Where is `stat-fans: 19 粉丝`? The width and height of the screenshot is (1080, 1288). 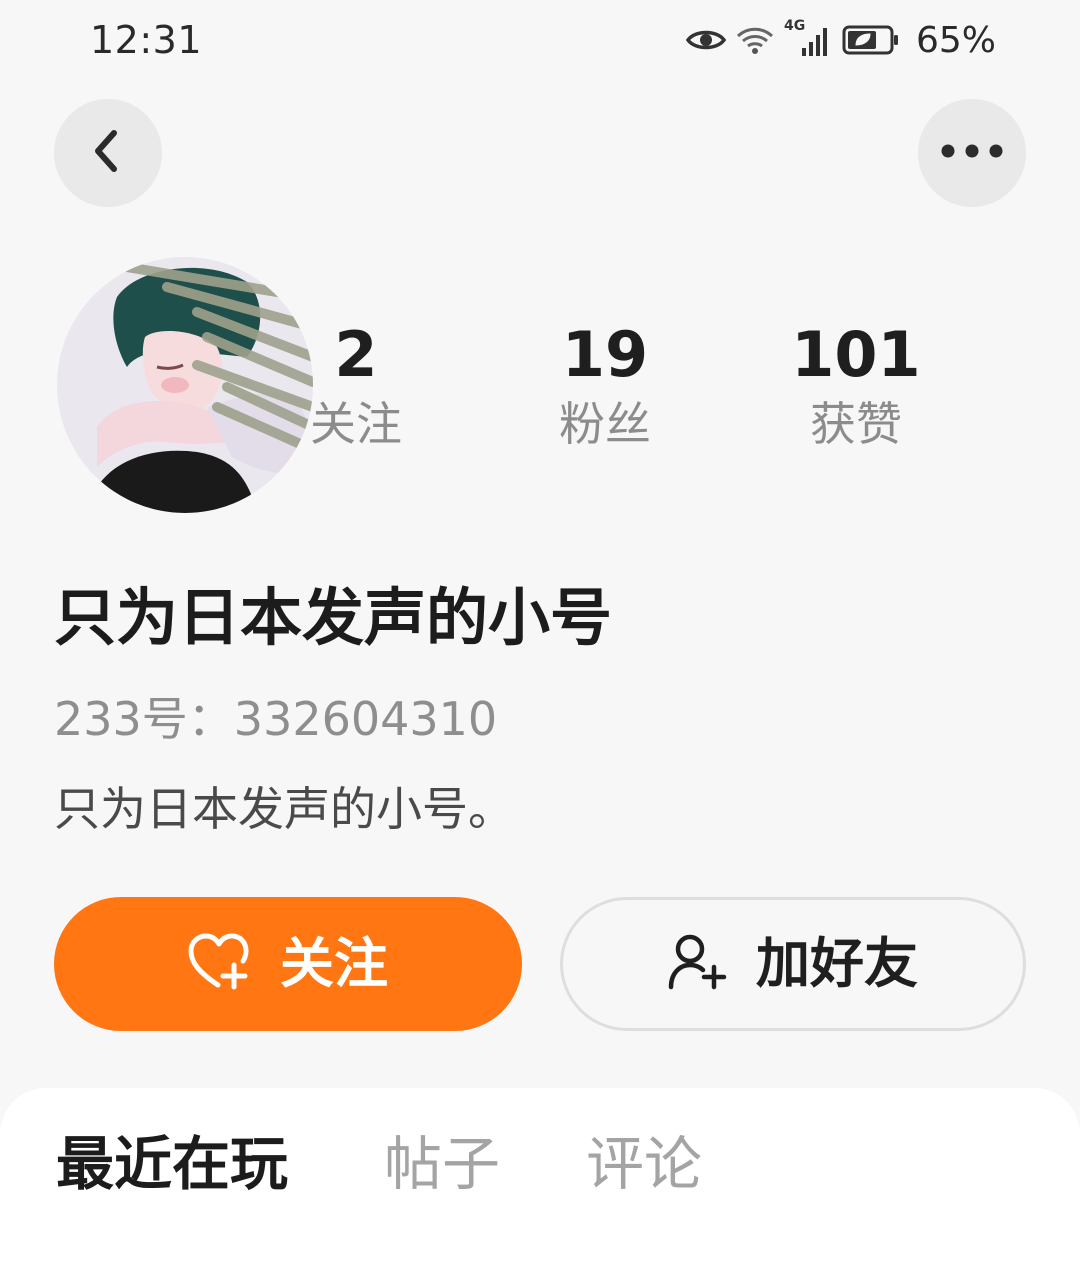 stat-fans: 19 粉丝 is located at coordinates (605, 386).